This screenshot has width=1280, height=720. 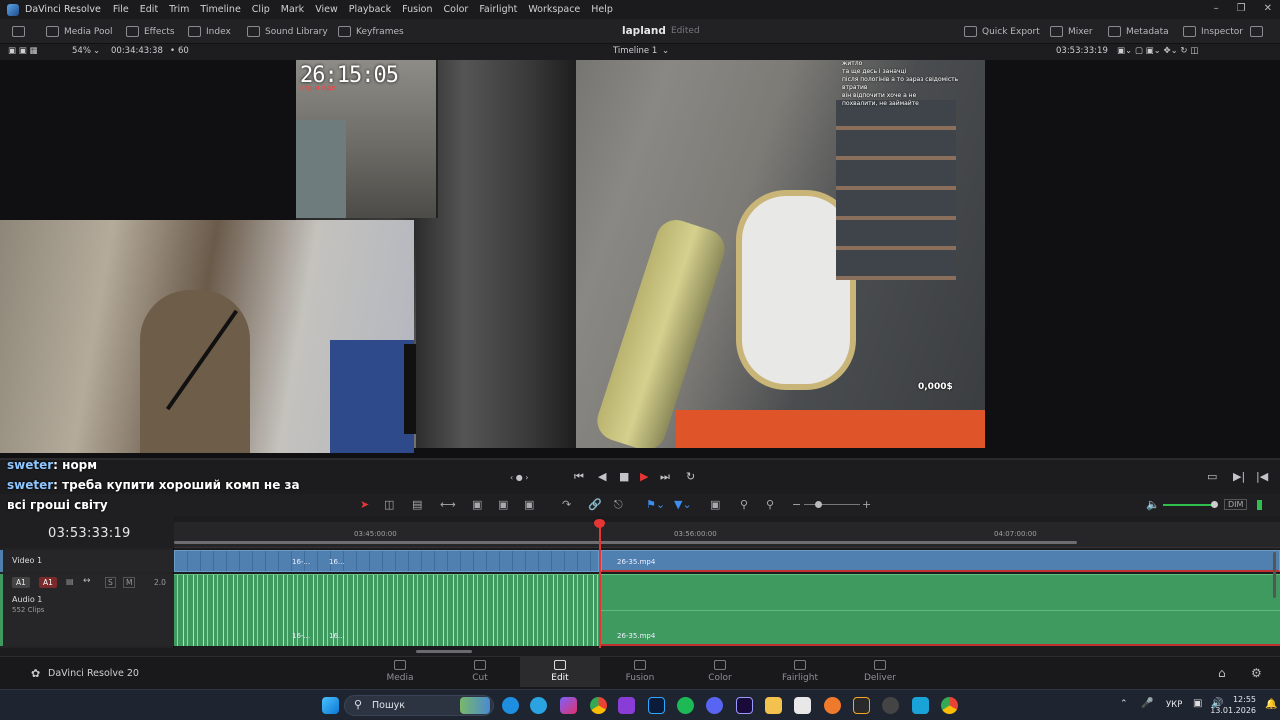 What do you see at coordinates (715, 504) in the screenshot?
I see `zoom-full-icon: ▣` at bounding box center [715, 504].